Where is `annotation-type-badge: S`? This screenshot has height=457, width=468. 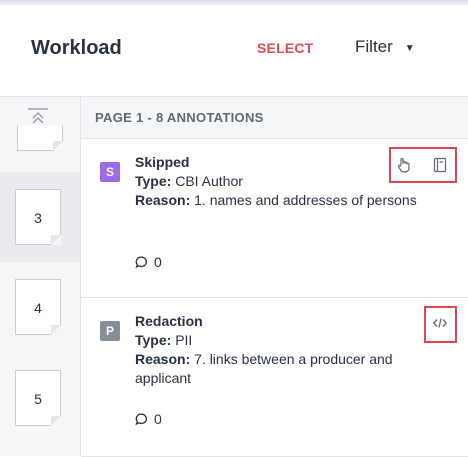 annotation-type-badge: S is located at coordinates (110, 172).